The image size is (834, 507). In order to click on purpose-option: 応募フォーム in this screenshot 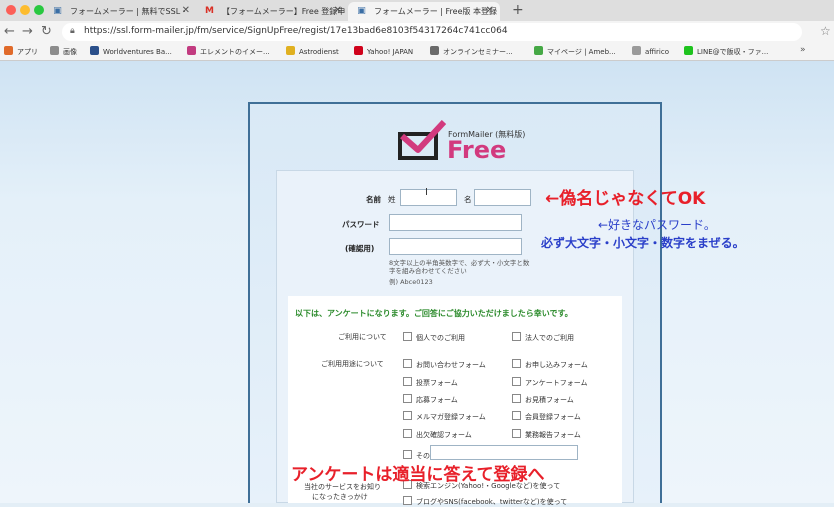, I will do `click(430, 399)`.